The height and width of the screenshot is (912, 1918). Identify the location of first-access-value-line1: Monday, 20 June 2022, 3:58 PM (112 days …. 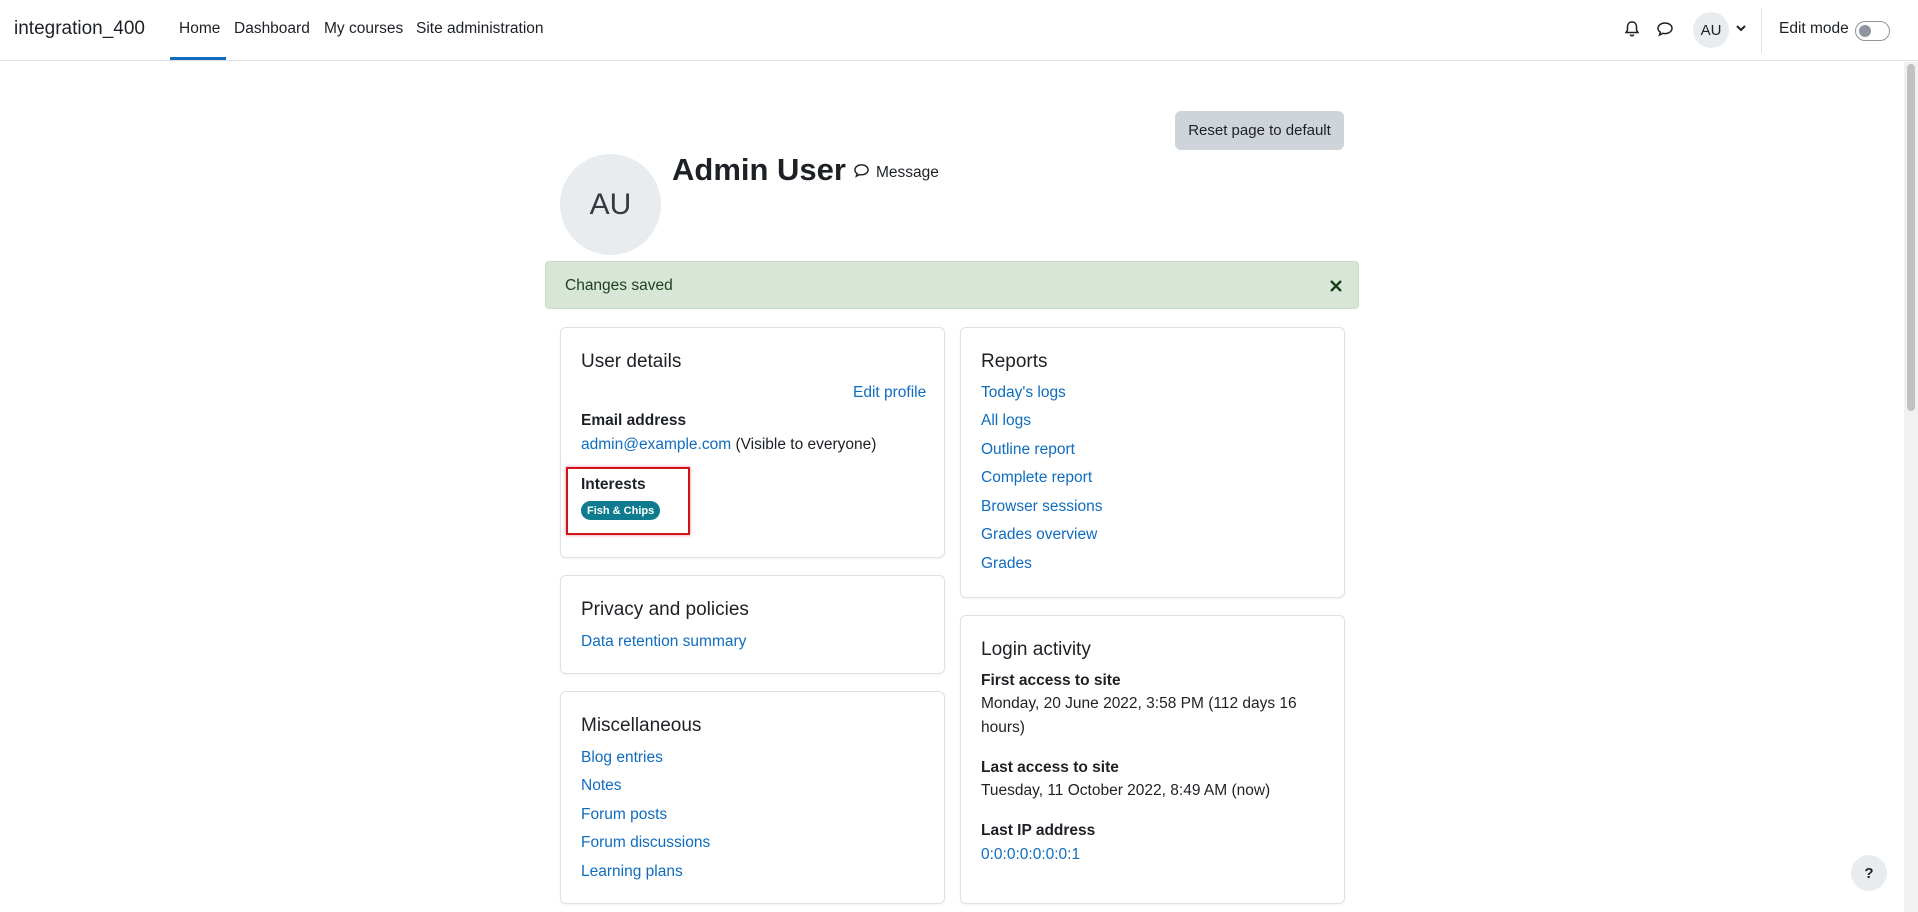
(1139, 703).